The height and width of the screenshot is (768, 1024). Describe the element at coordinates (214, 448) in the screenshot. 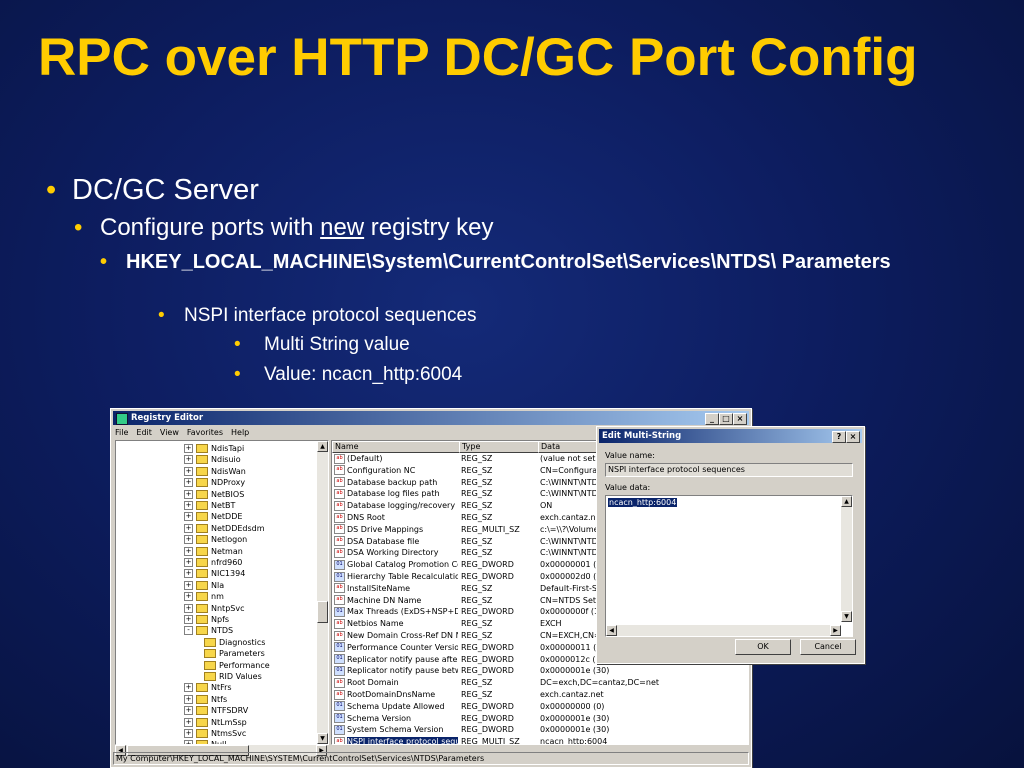

I see `tree-node: + NdisTapi` at that location.